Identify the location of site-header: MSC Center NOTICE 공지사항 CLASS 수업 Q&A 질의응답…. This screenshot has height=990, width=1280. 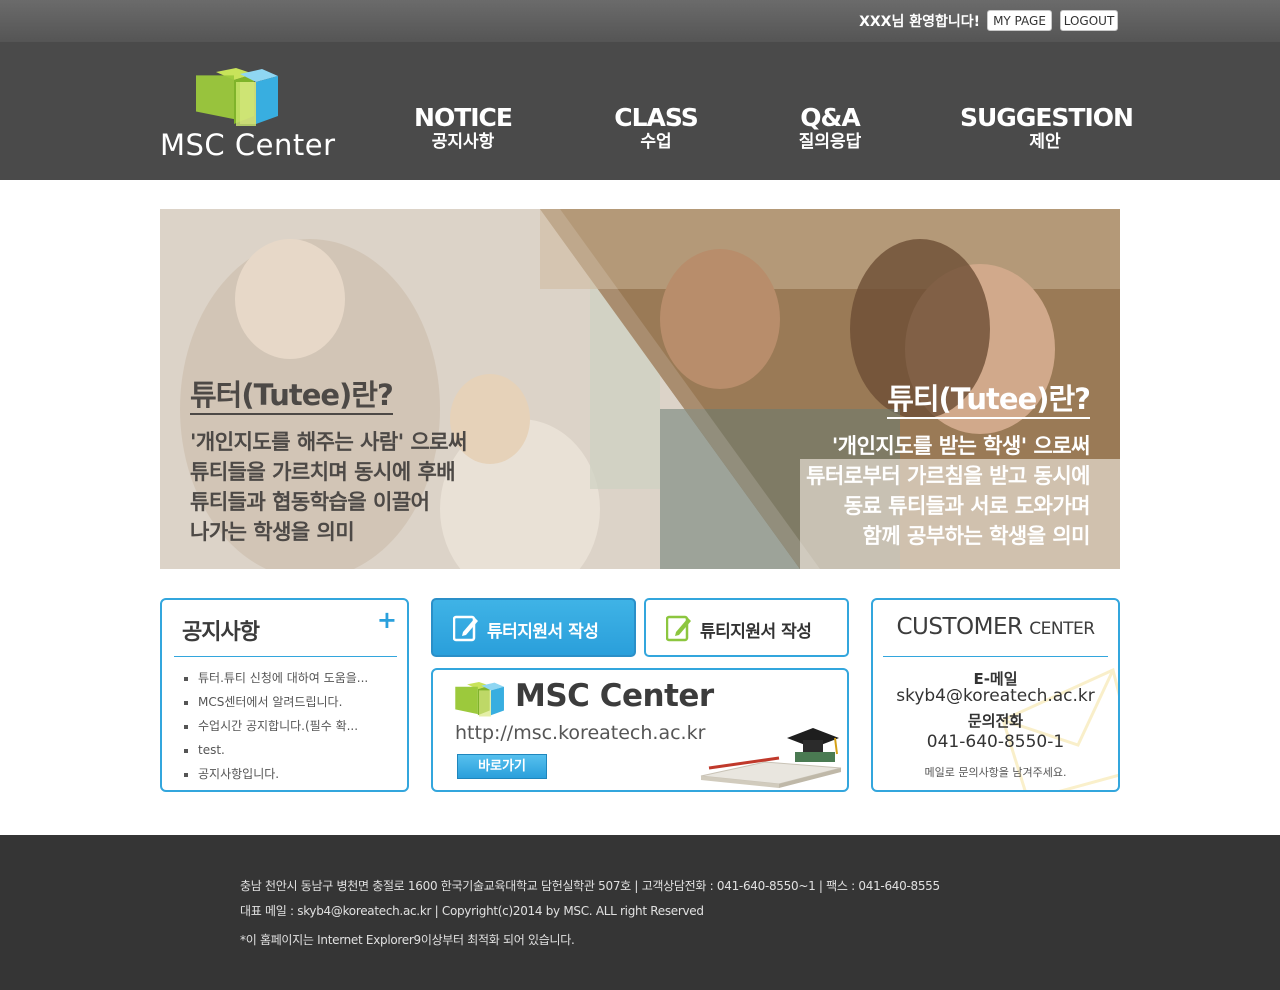
(640, 111).